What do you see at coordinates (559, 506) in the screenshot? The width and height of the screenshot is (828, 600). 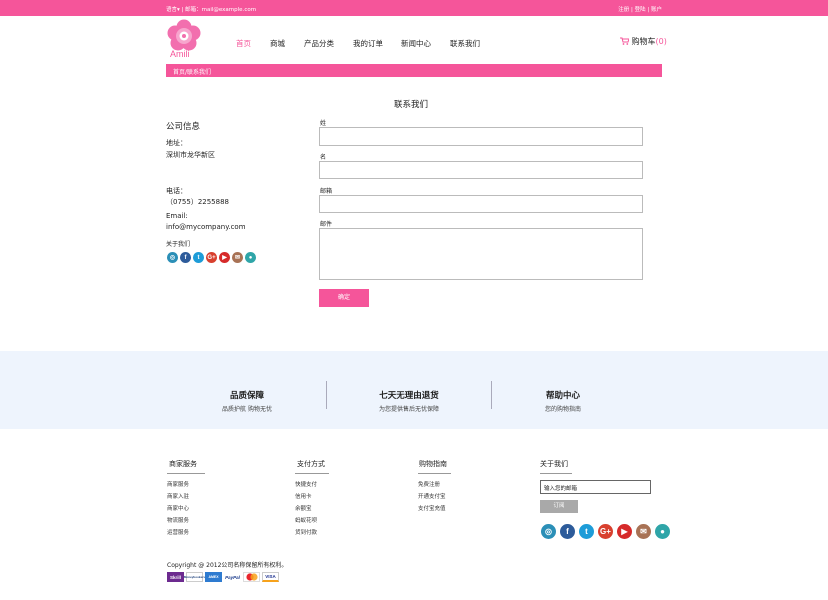 I see `subscribe-button: 订阅` at bounding box center [559, 506].